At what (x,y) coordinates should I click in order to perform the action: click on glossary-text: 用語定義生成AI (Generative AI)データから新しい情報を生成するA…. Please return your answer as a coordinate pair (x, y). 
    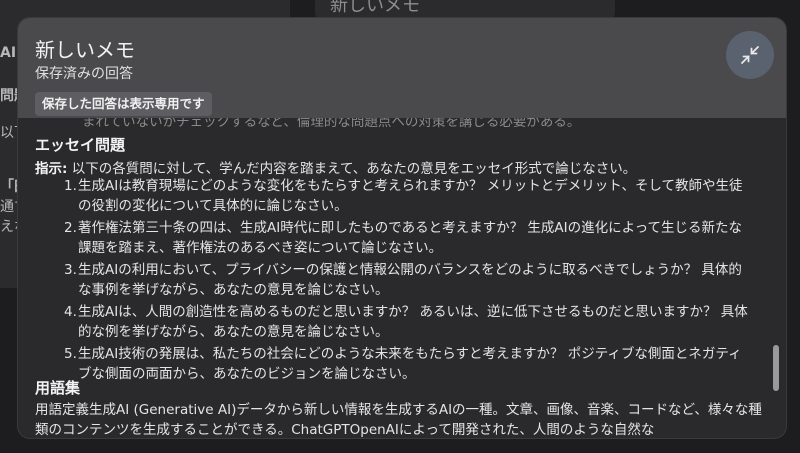
    Looking at the image, I should click on (398, 420).